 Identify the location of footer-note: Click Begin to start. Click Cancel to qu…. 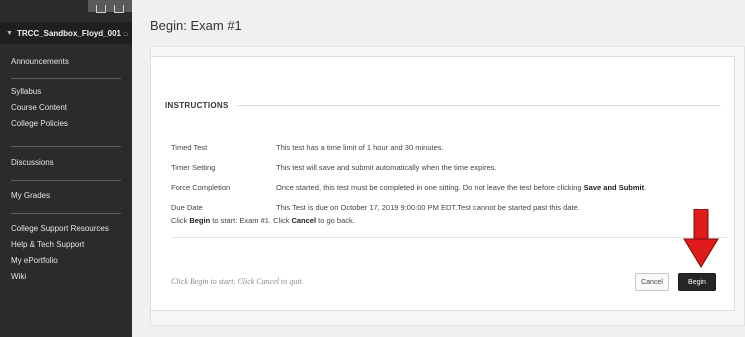
(237, 281).